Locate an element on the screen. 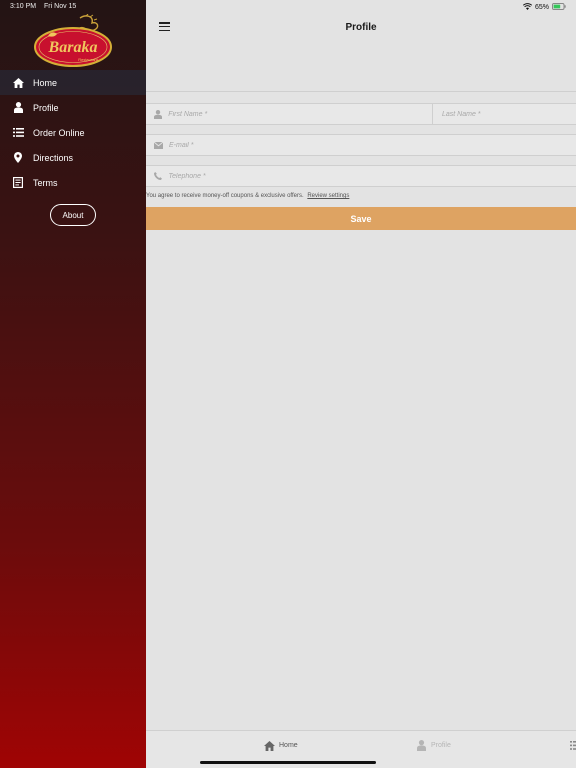 The height and width of the screenshot is (768, 576). drawer-item-directions: Directions is located at coordinates (73, 157).